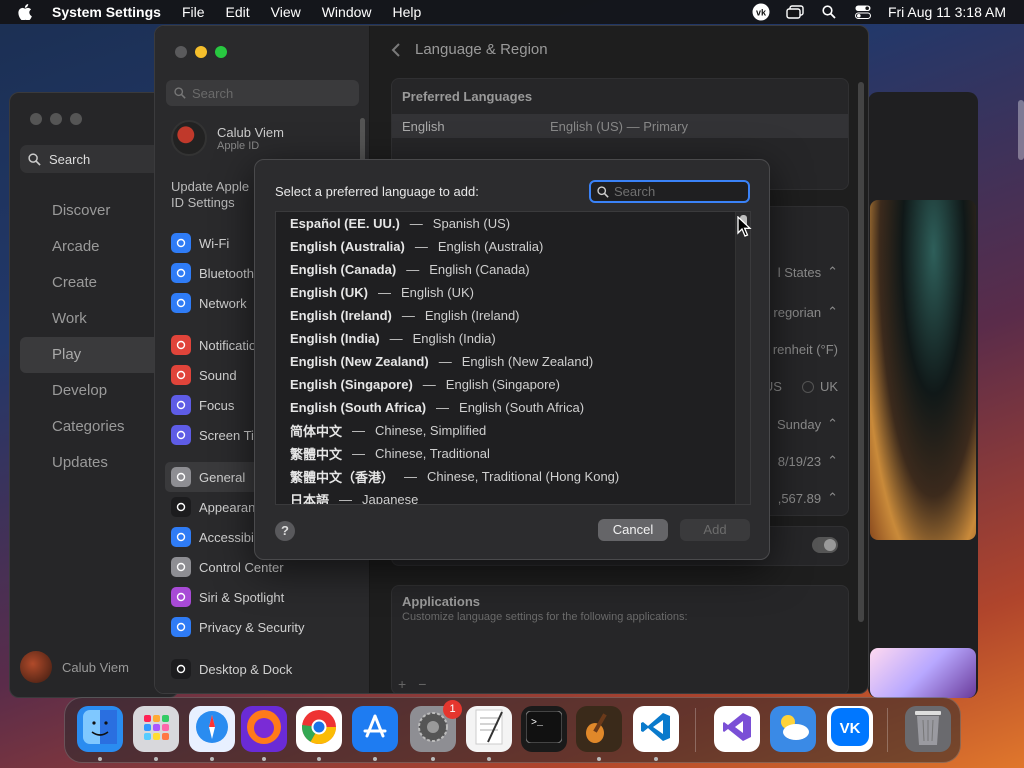  What do you see at coordinates (522, 407) in the screenshot?
I see `language-english-name: English (South Africa)` at bounding box center [522, 407].